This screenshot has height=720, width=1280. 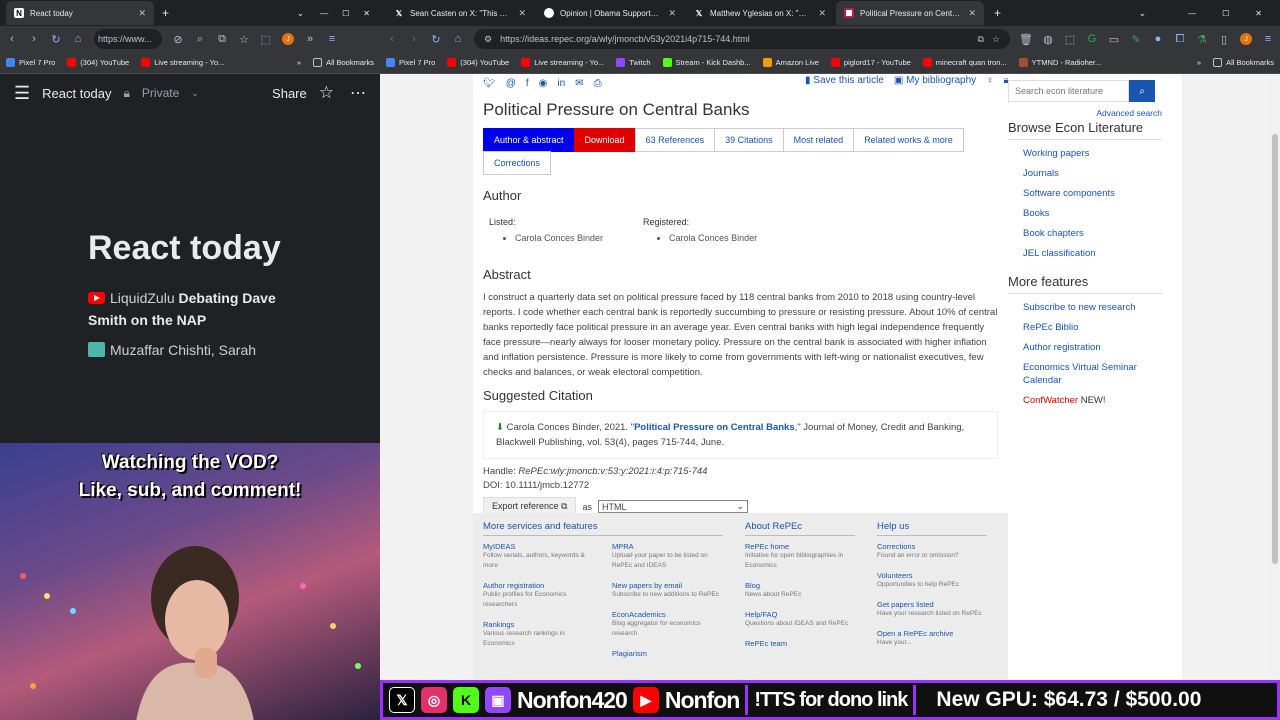 I want to click on star-icon: ☆, so click(x=326, y=93).